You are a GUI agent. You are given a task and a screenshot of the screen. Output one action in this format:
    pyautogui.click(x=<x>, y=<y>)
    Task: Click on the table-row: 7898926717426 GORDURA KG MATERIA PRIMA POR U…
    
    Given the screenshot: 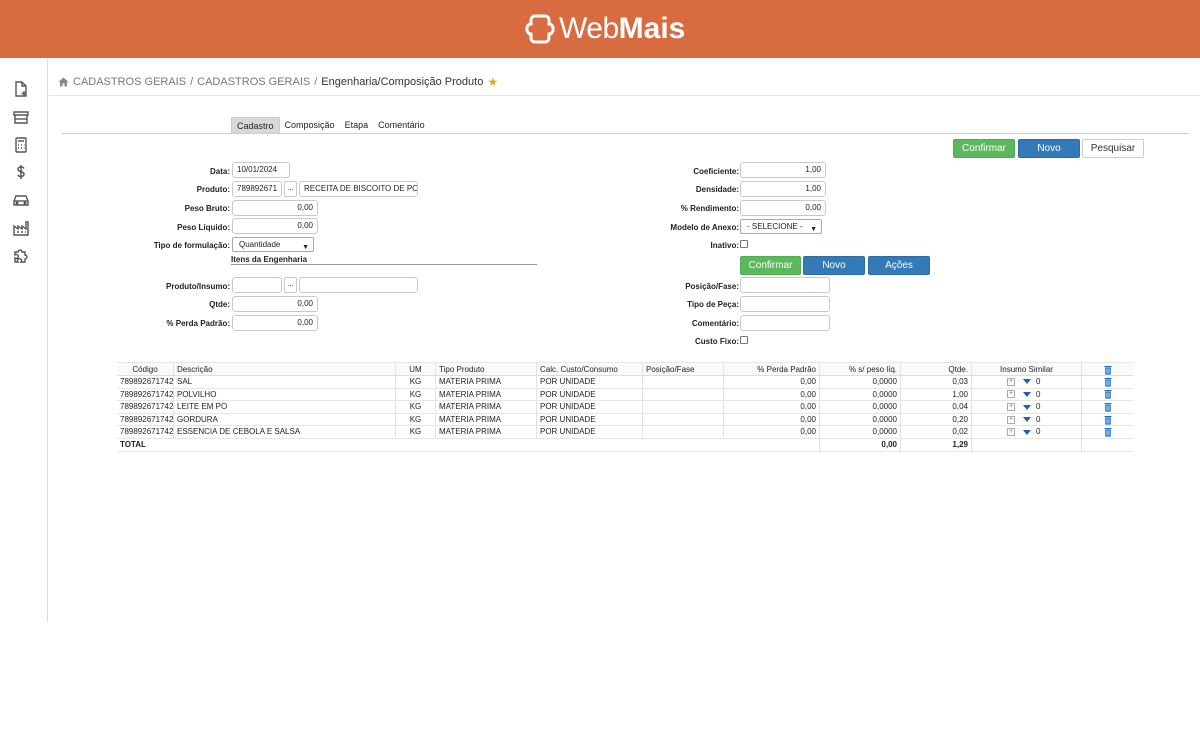 What is the action you would take?
    pyautogui.click(x=625, y=420)
    